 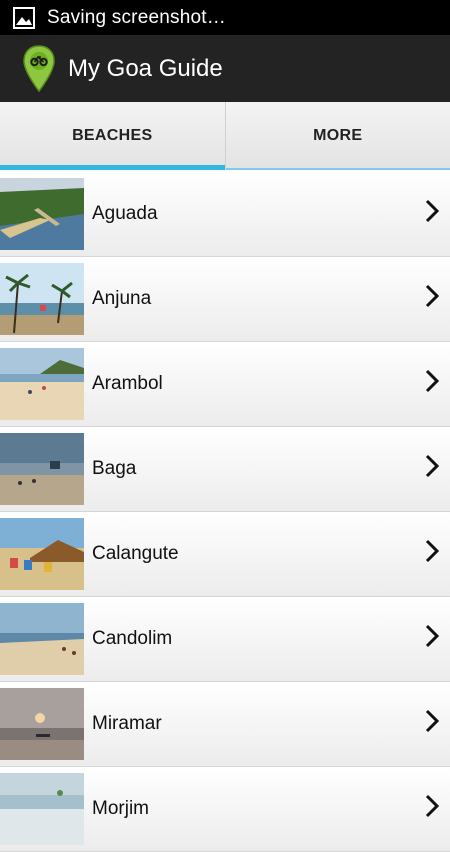 What do you see at coordinates (127, 724) in the screenshot?
I see `list-item-label: Miramar` at bounding box center [127, 724].